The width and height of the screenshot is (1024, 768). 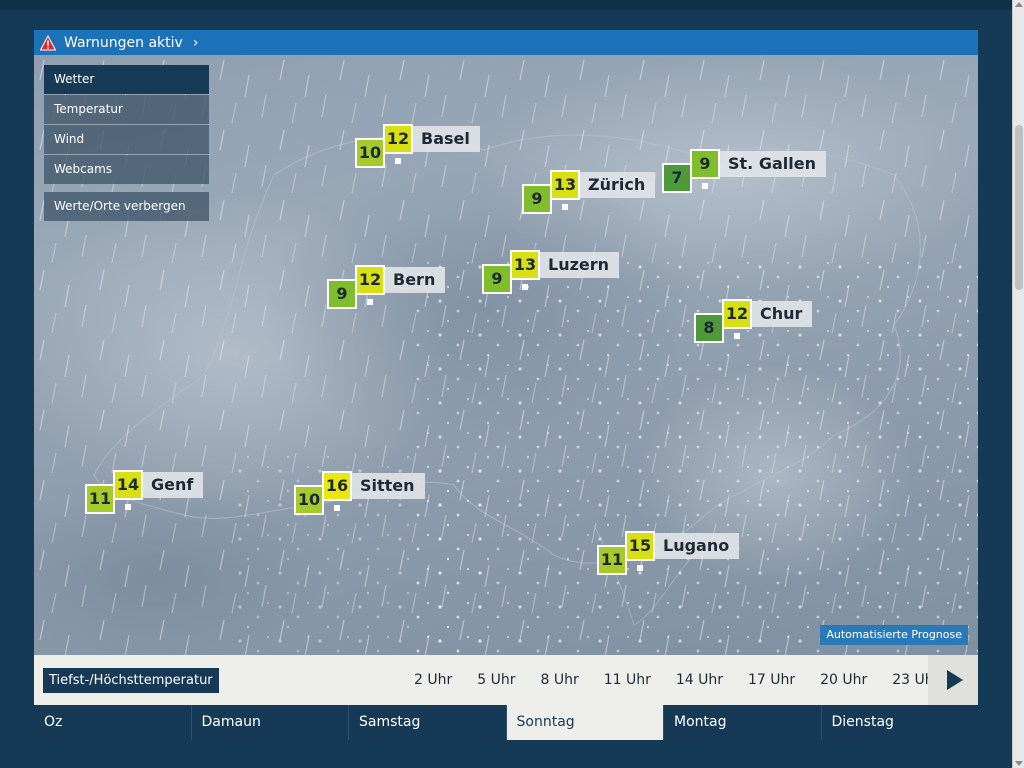 I want to click on city-name: Bern, so click(x=415, y=280).